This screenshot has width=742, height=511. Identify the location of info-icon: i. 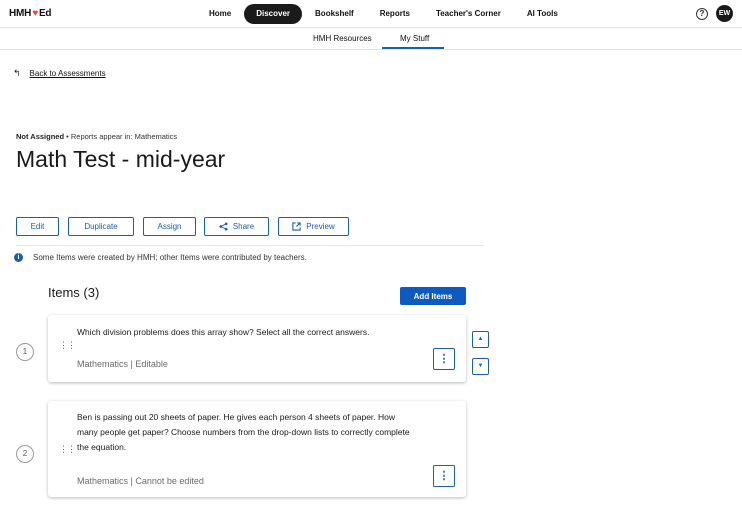
(18, 257).